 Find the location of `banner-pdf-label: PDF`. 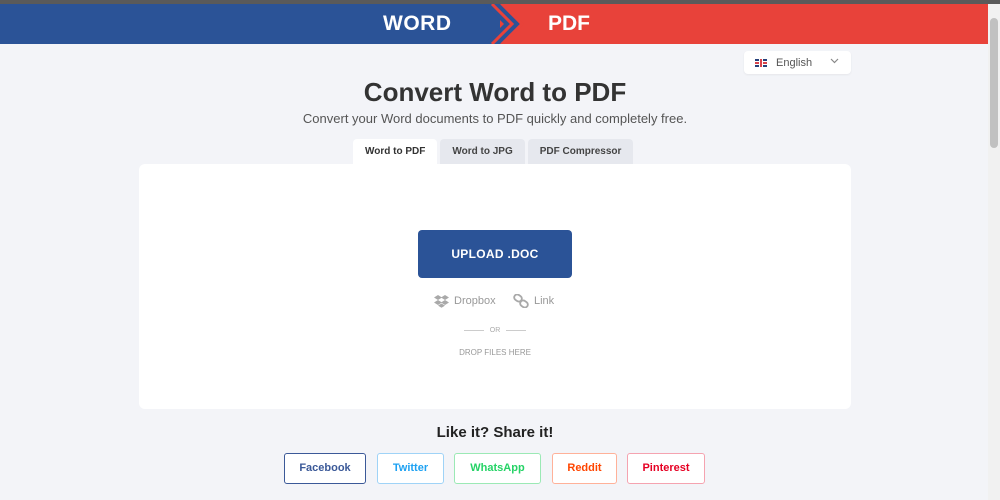

banner-pdf-label: PDF is located at coordinates (569, 23).